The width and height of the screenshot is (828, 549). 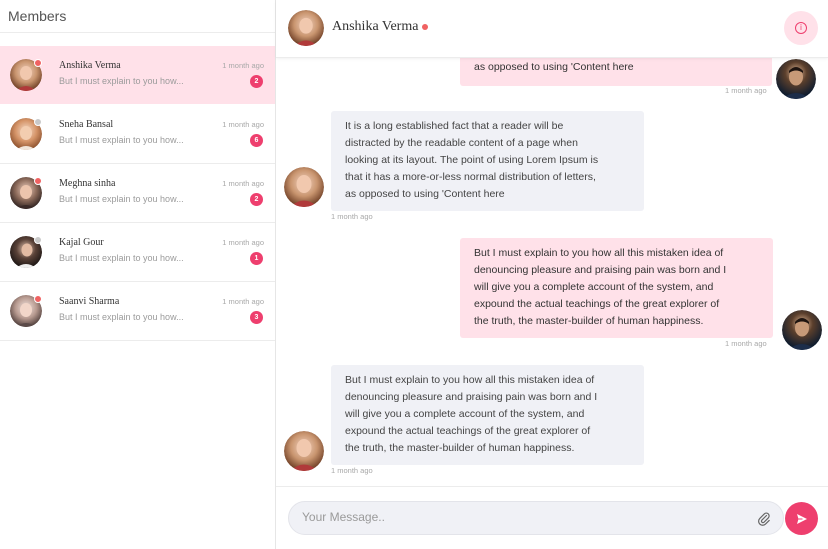 I want to click on info-icon: i, so click(x=801, y=28).